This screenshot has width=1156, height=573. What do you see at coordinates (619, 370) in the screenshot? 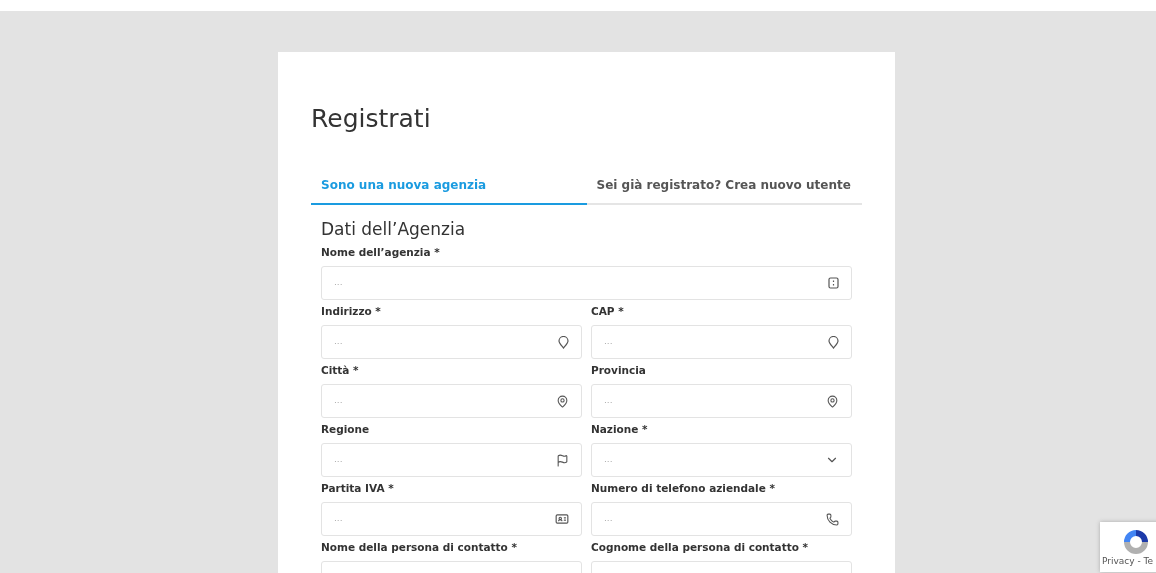
I see `field-label: Provincia` at bounding box center [619, 370].